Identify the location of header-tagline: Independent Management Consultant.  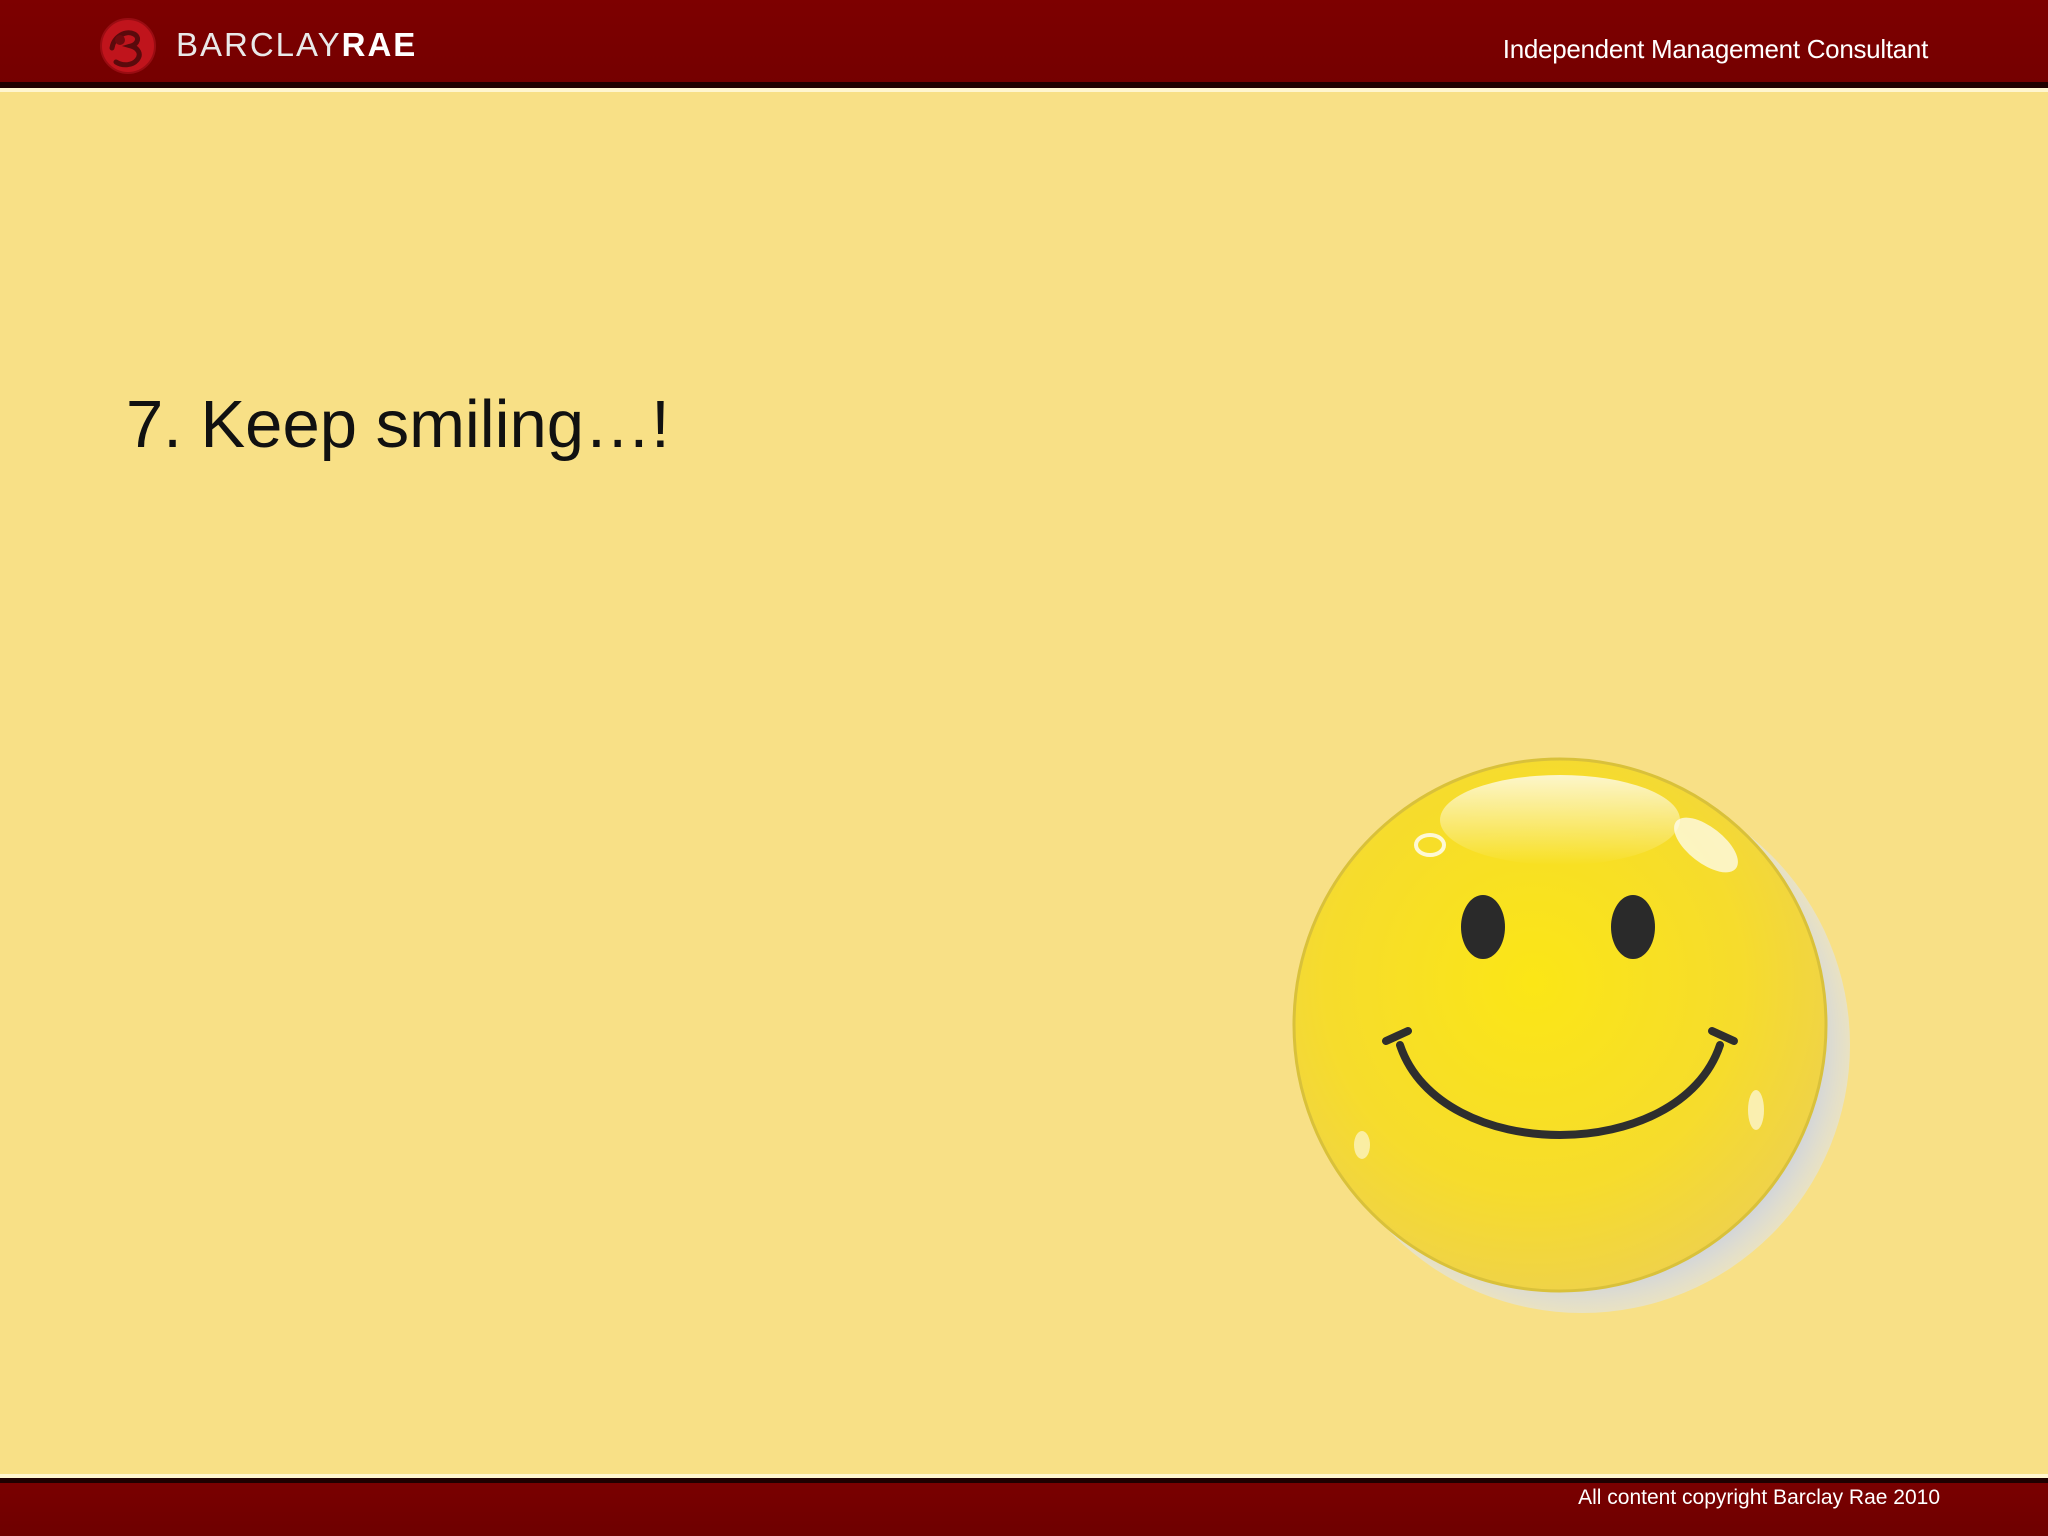
(1715, 49).